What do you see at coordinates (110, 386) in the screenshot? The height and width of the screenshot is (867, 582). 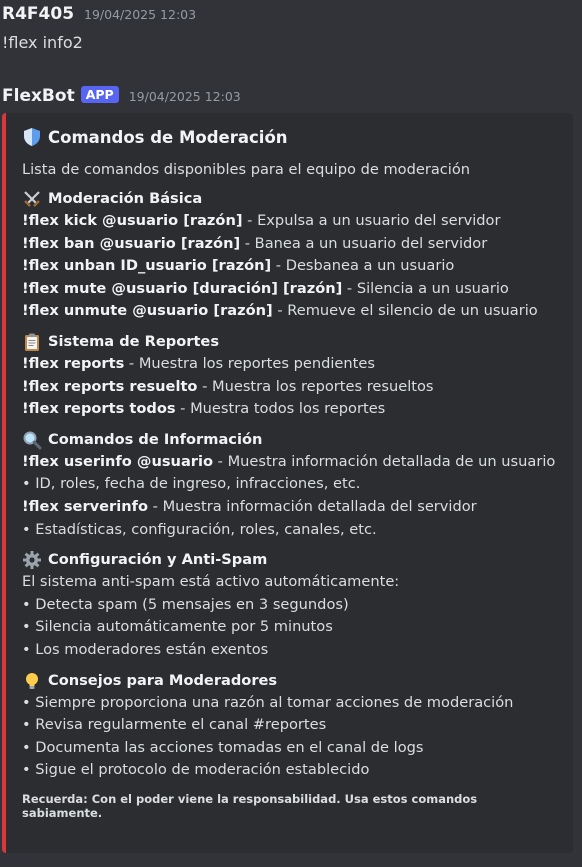 I see `command-name: !flex reports resuelto` at bounding box center [110, 386].